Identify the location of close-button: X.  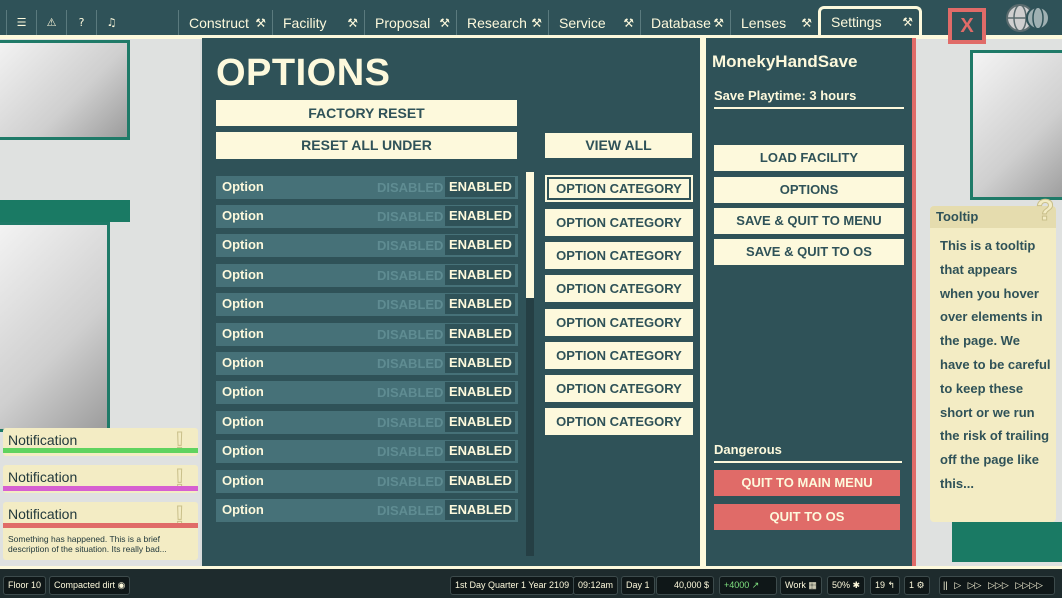
(967, 26).